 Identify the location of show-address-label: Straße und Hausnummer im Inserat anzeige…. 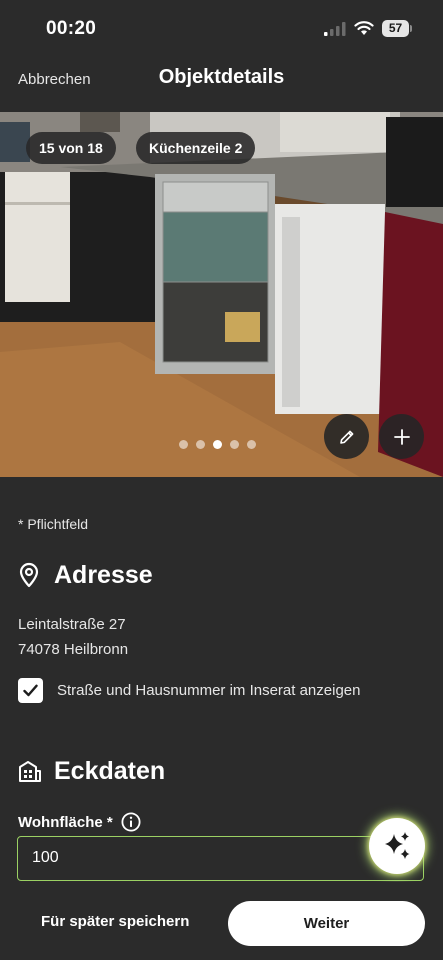
(209, 690).